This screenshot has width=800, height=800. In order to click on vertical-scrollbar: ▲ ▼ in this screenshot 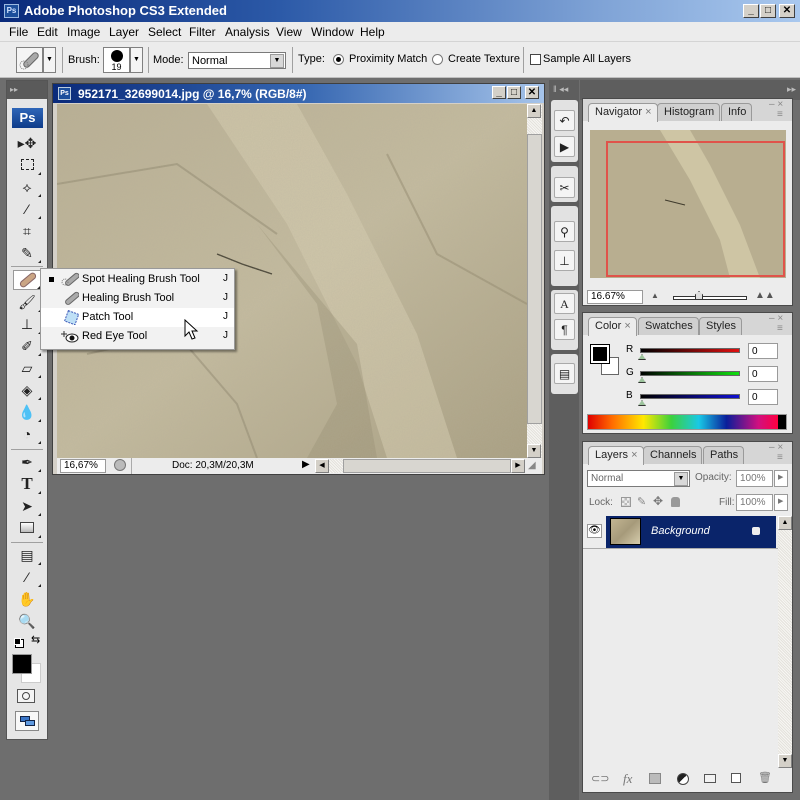, I will do `click(534, 281)`.